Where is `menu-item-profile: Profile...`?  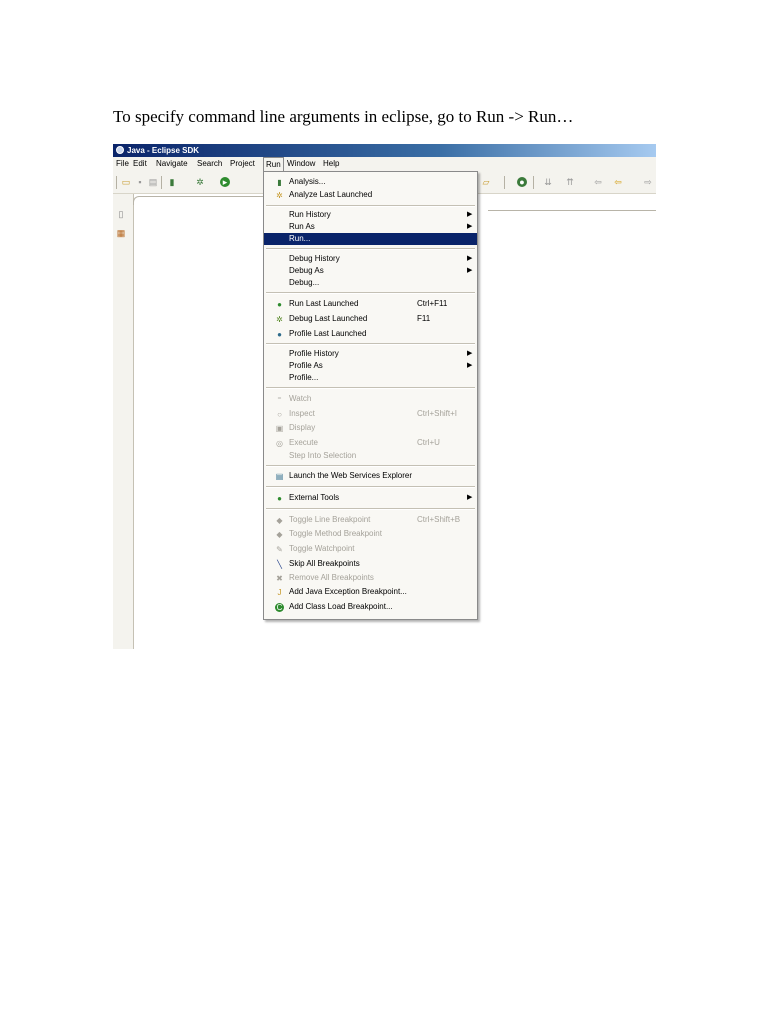
menu-item-profile: Profile... is located at coordinates (370, 378).